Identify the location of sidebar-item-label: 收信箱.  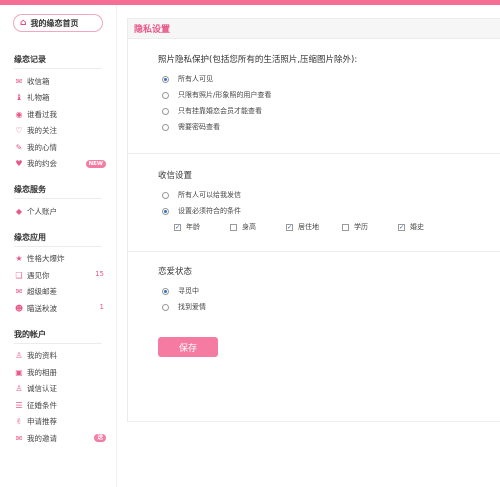
(38, 81).